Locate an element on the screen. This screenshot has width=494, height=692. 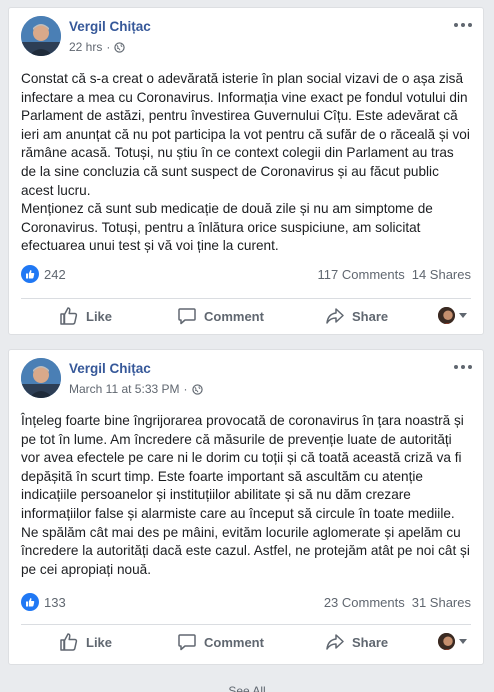
post-time: March 11 at 5:33 PM is located at coordinates (124, 389).